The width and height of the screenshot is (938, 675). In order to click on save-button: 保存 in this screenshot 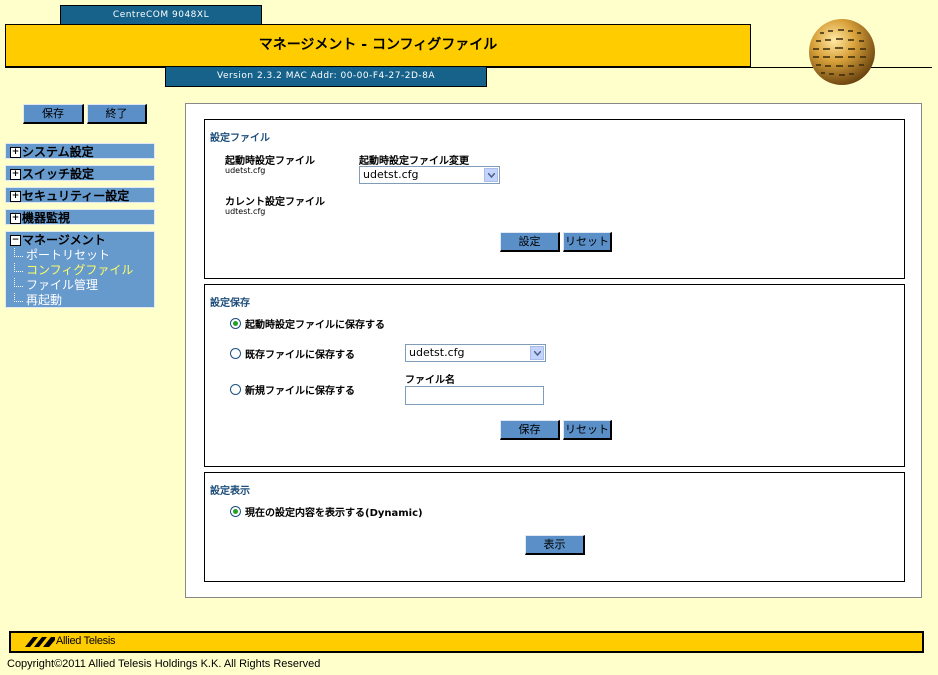, I will do `click(53, 114)`.